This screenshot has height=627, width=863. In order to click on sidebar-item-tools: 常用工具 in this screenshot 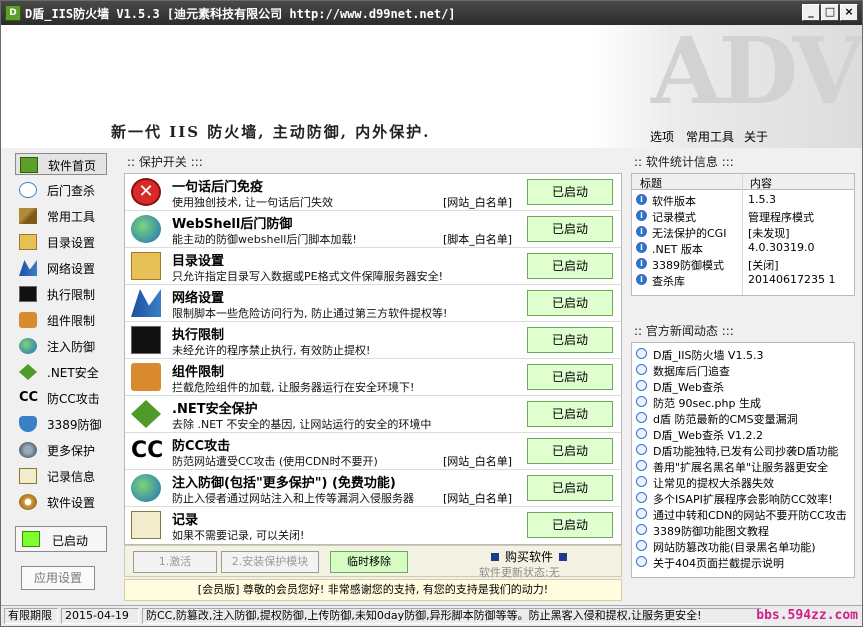, I will do `click(61, 216)`.